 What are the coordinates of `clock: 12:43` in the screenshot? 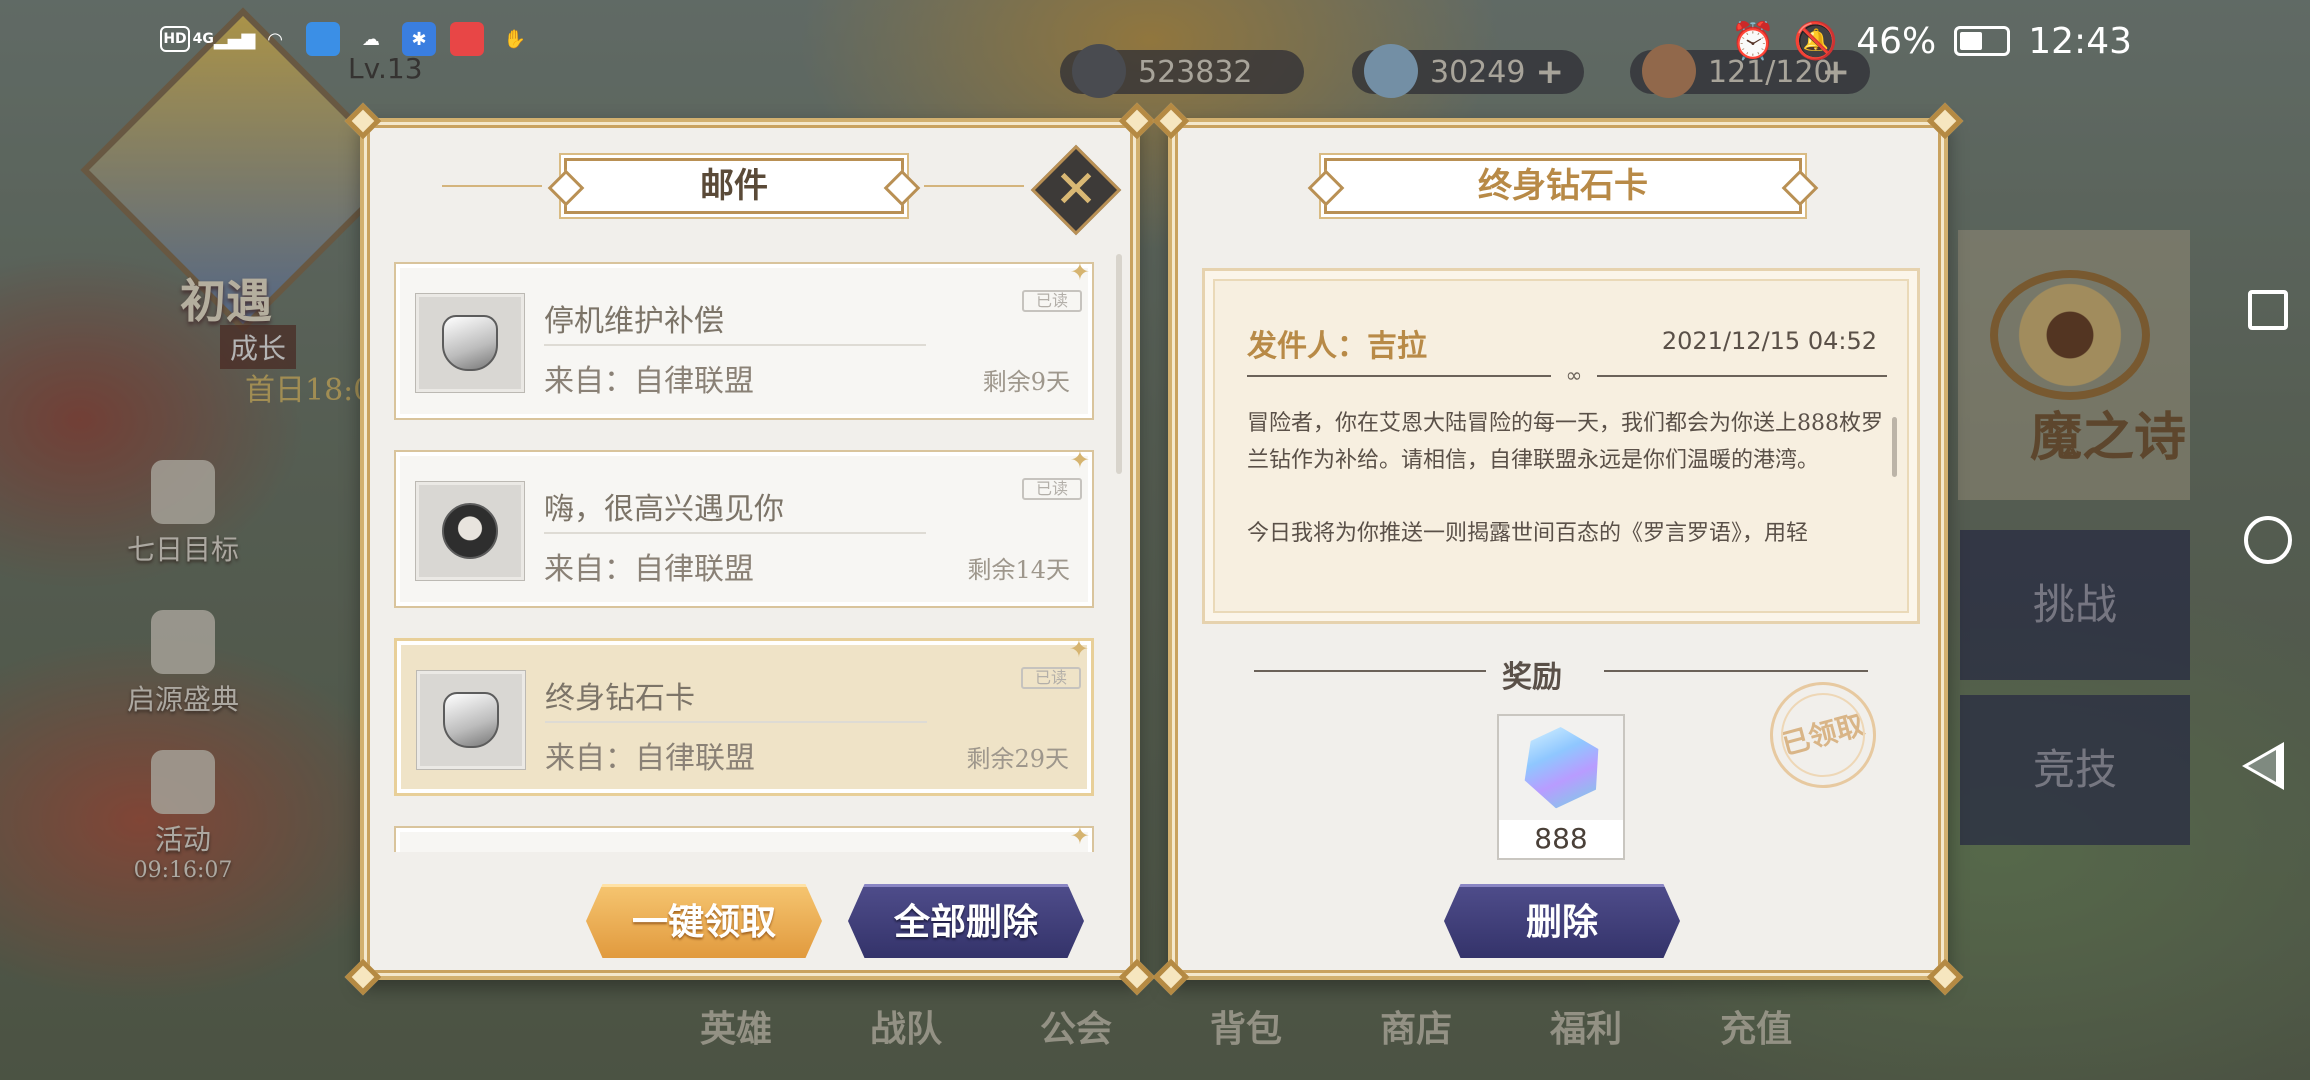 It's located at (2080, 41).